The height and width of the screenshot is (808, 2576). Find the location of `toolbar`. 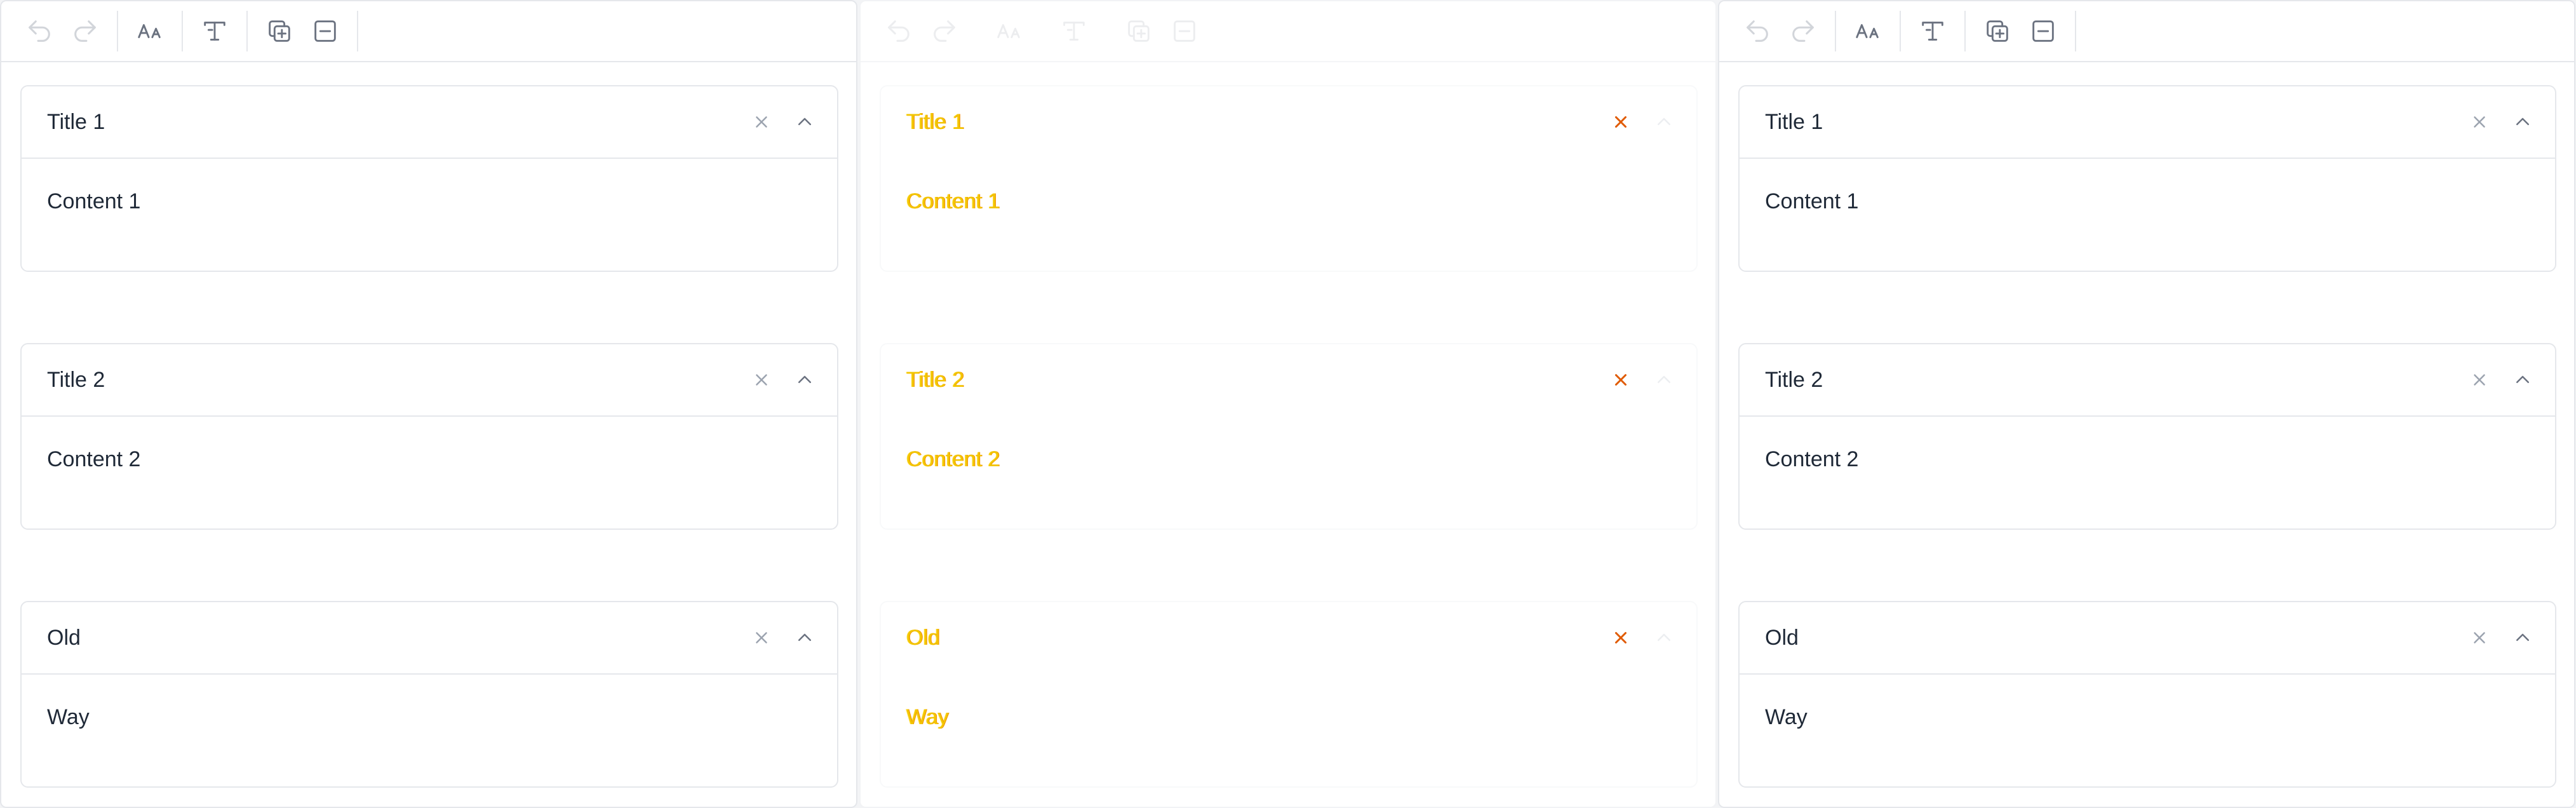

toolbar is located at coordinates (428, 31).